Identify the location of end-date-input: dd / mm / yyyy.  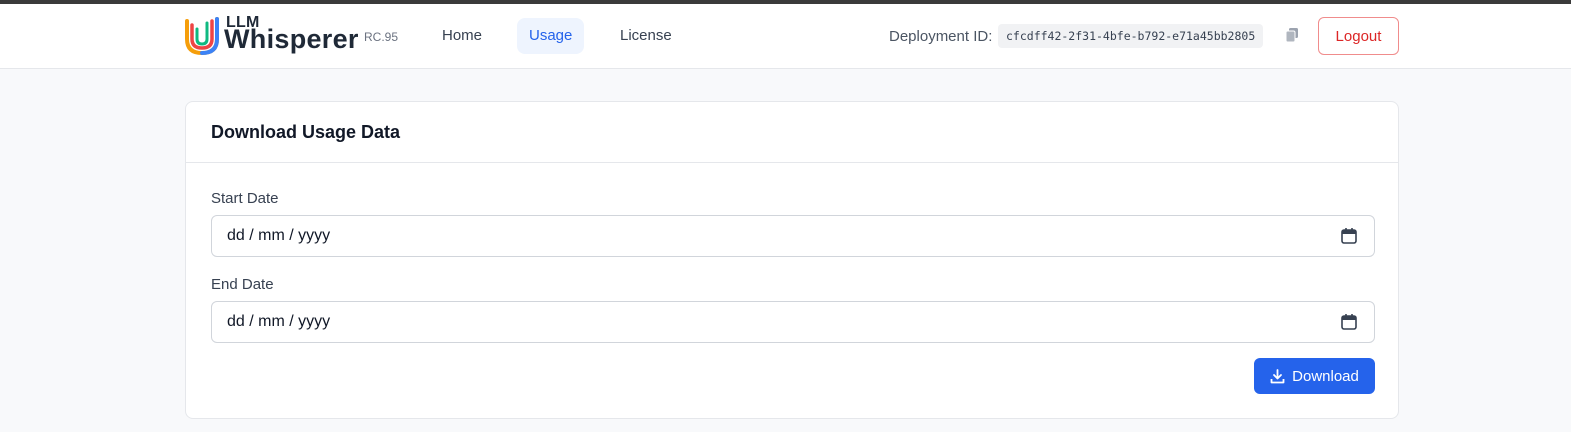
(793, 322).